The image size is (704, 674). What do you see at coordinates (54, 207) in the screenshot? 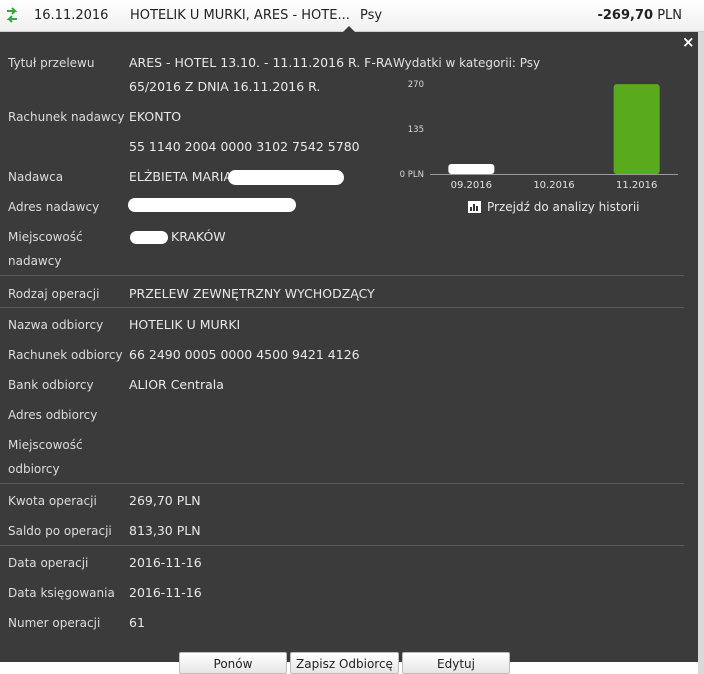
I see `sender-address-label: Adres nadawcy` at bounding box center [54, 207].